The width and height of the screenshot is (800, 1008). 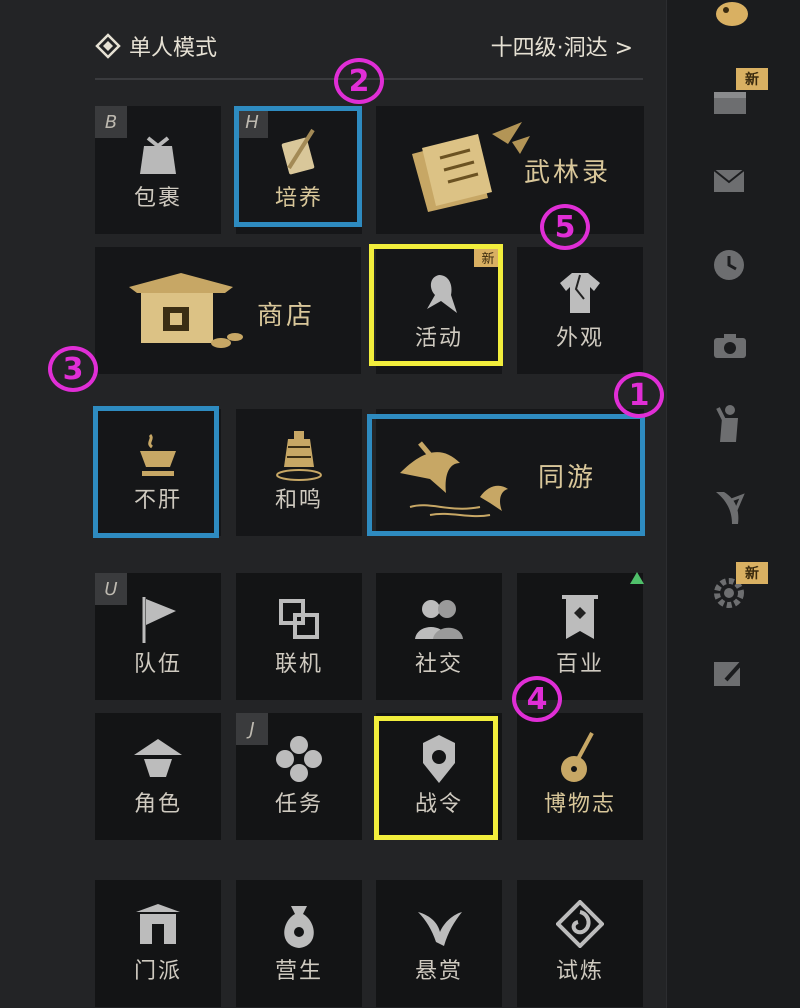 What do you see at coordinates (157, 198) in the screenshot?
I see `tile-label: 包裹` at bounding box center [157, 198].